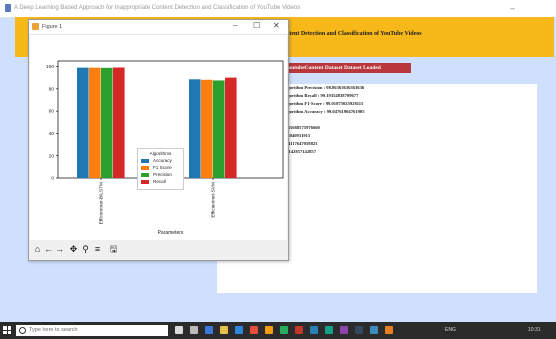 The image size is (556, 339). What do you see at coordinates (158, 250) in the screenshot?
I see `figure-toolbar: ⌂ ← → ✥ ⚲ ≡ 🖫` at bounding box center [158, 250].